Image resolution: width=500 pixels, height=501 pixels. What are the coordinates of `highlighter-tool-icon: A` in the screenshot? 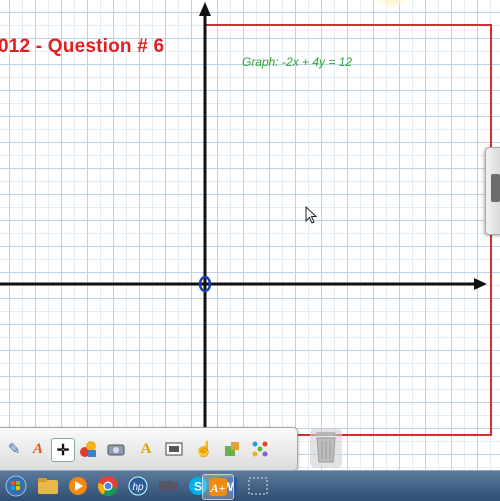 It's located at (146, 449).